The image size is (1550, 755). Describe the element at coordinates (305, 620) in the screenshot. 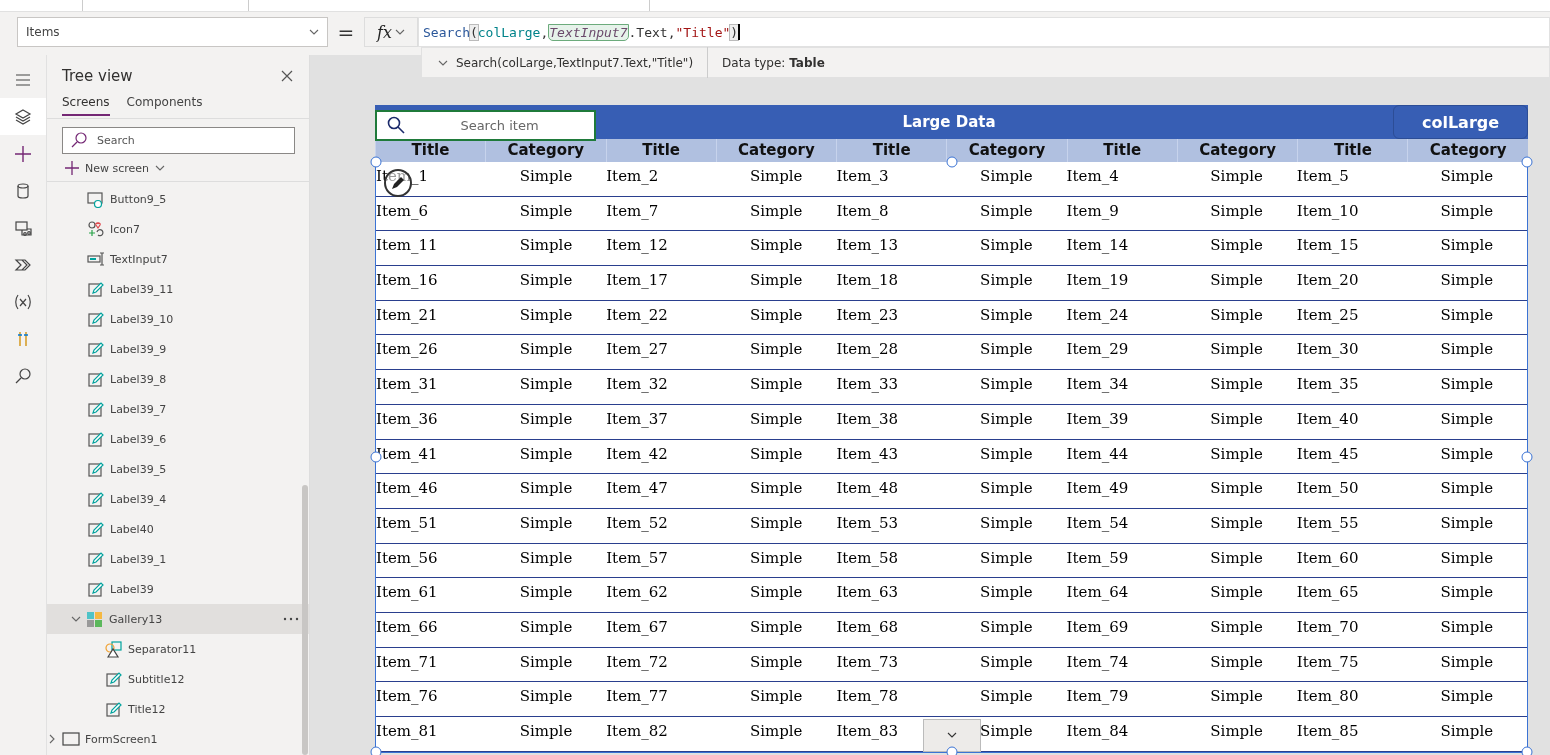

I see `scrollbar` at that location.